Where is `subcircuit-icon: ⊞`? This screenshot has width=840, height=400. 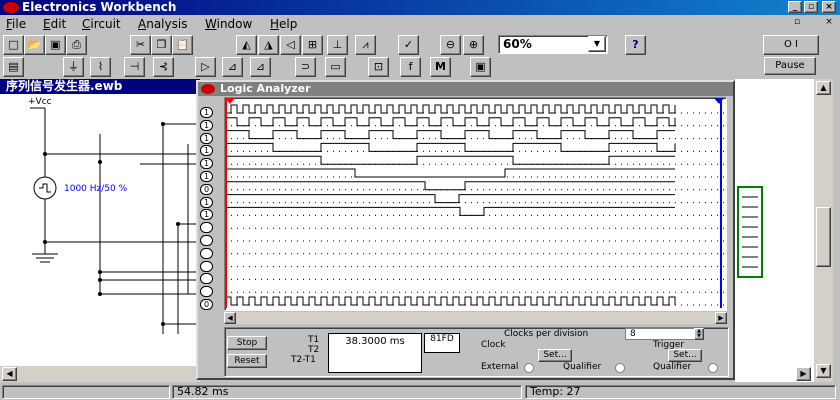 subcircuit-icon: ⊞ is located at coordinates (312, 45).